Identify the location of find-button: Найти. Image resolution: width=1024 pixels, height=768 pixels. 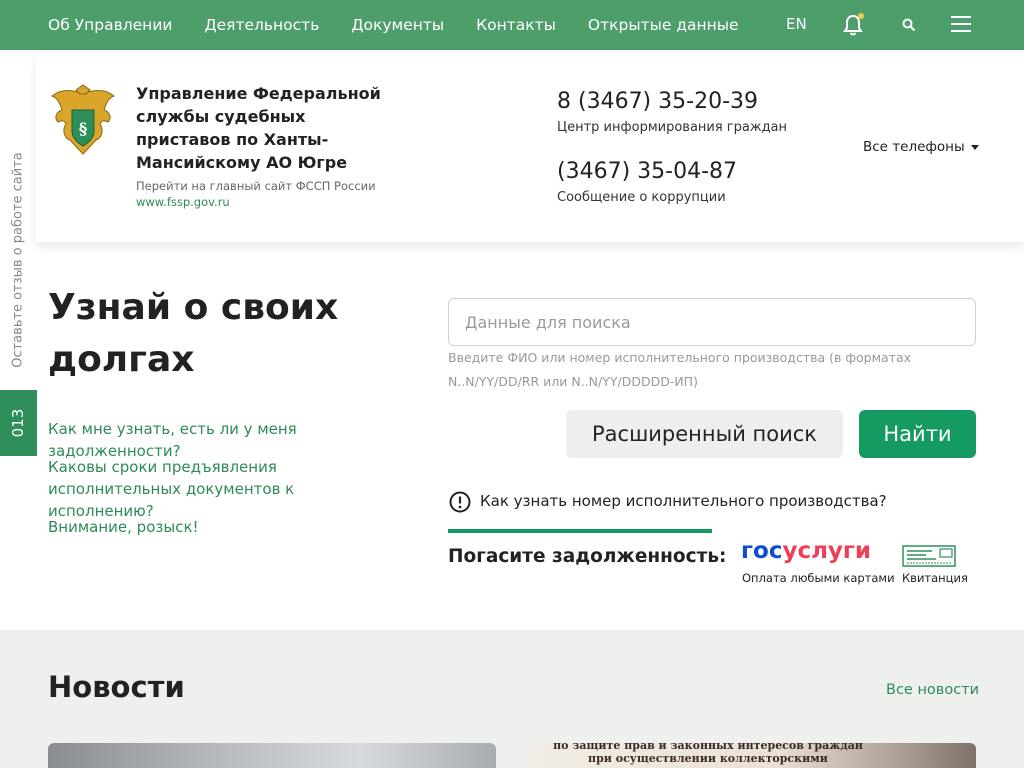
(917, 434).